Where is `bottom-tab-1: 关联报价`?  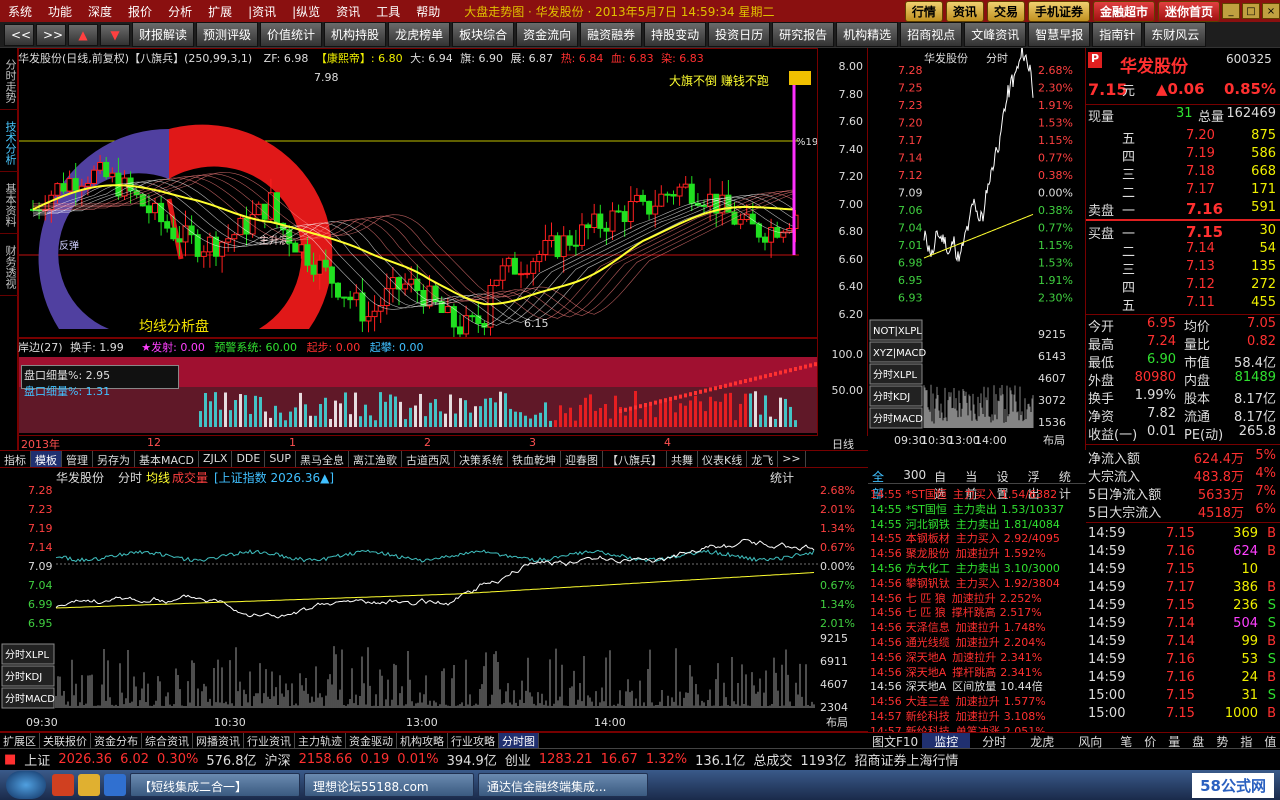 bottom-tab-1: 关联报价 is located at coordinates (65, 740).